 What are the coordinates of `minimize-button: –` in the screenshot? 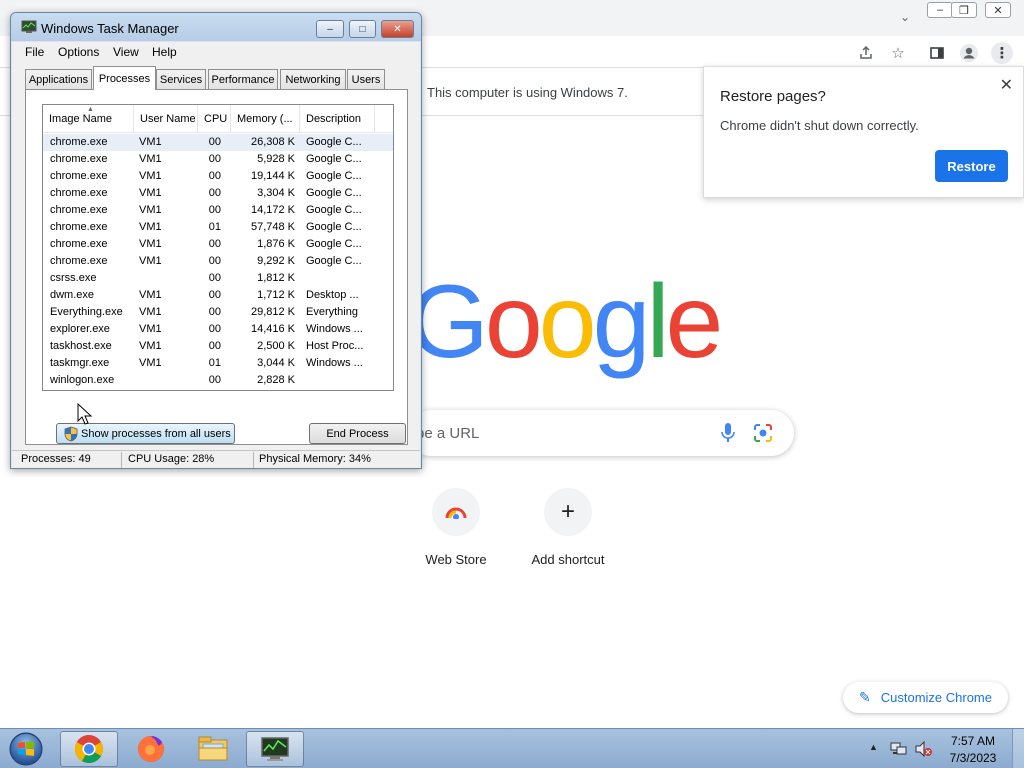 It's located at (940, 10).